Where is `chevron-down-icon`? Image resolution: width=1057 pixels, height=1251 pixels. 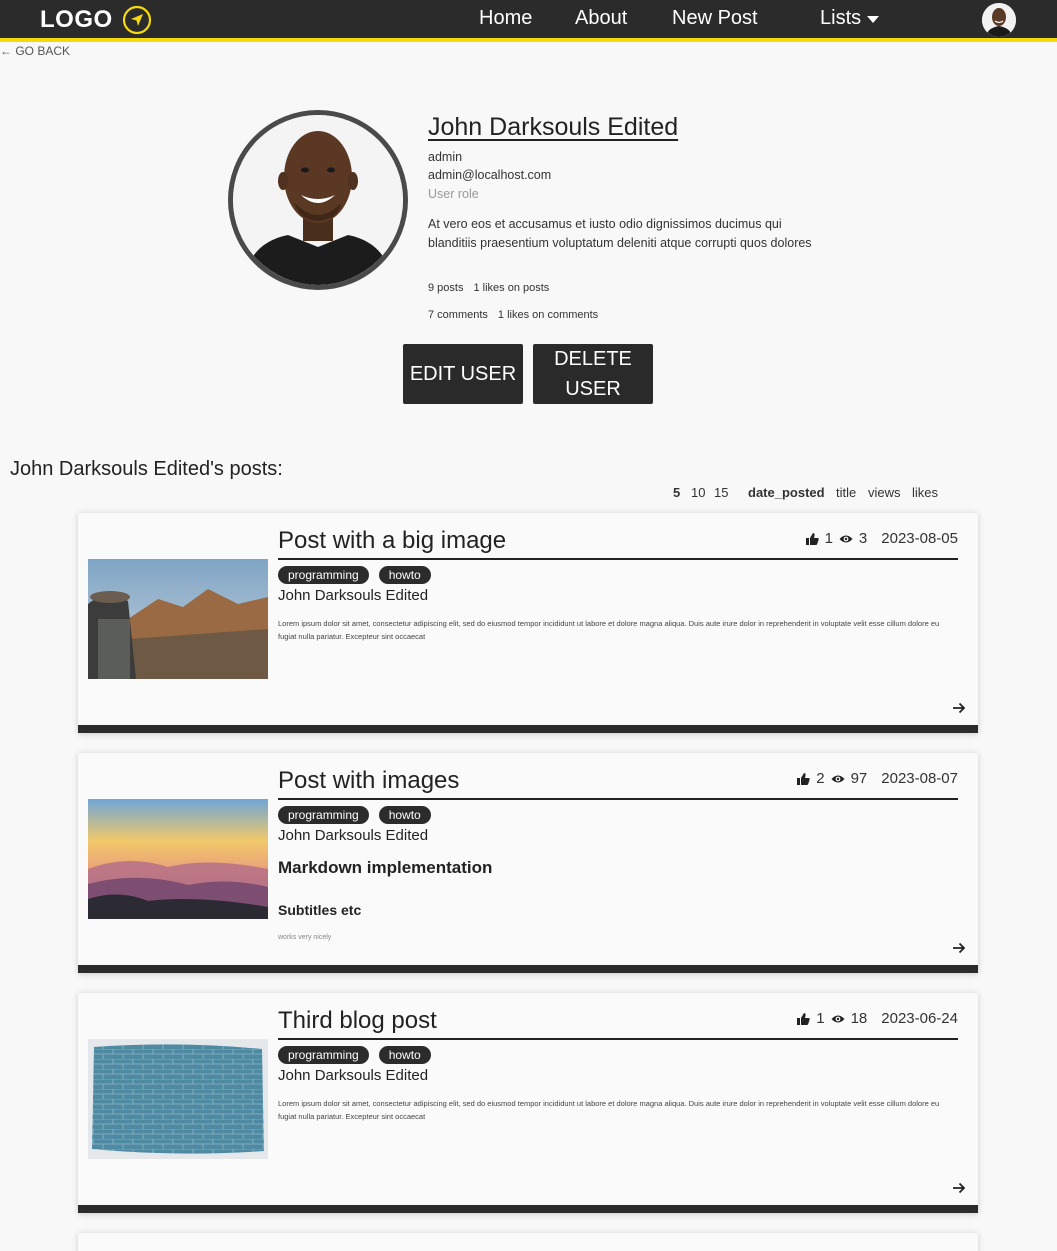 chevron-down-icon is located at coordinates (873, 19).